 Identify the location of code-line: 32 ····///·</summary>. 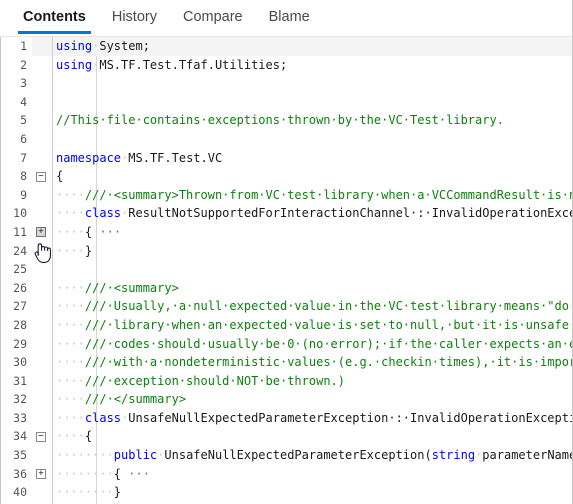
(286, 399).